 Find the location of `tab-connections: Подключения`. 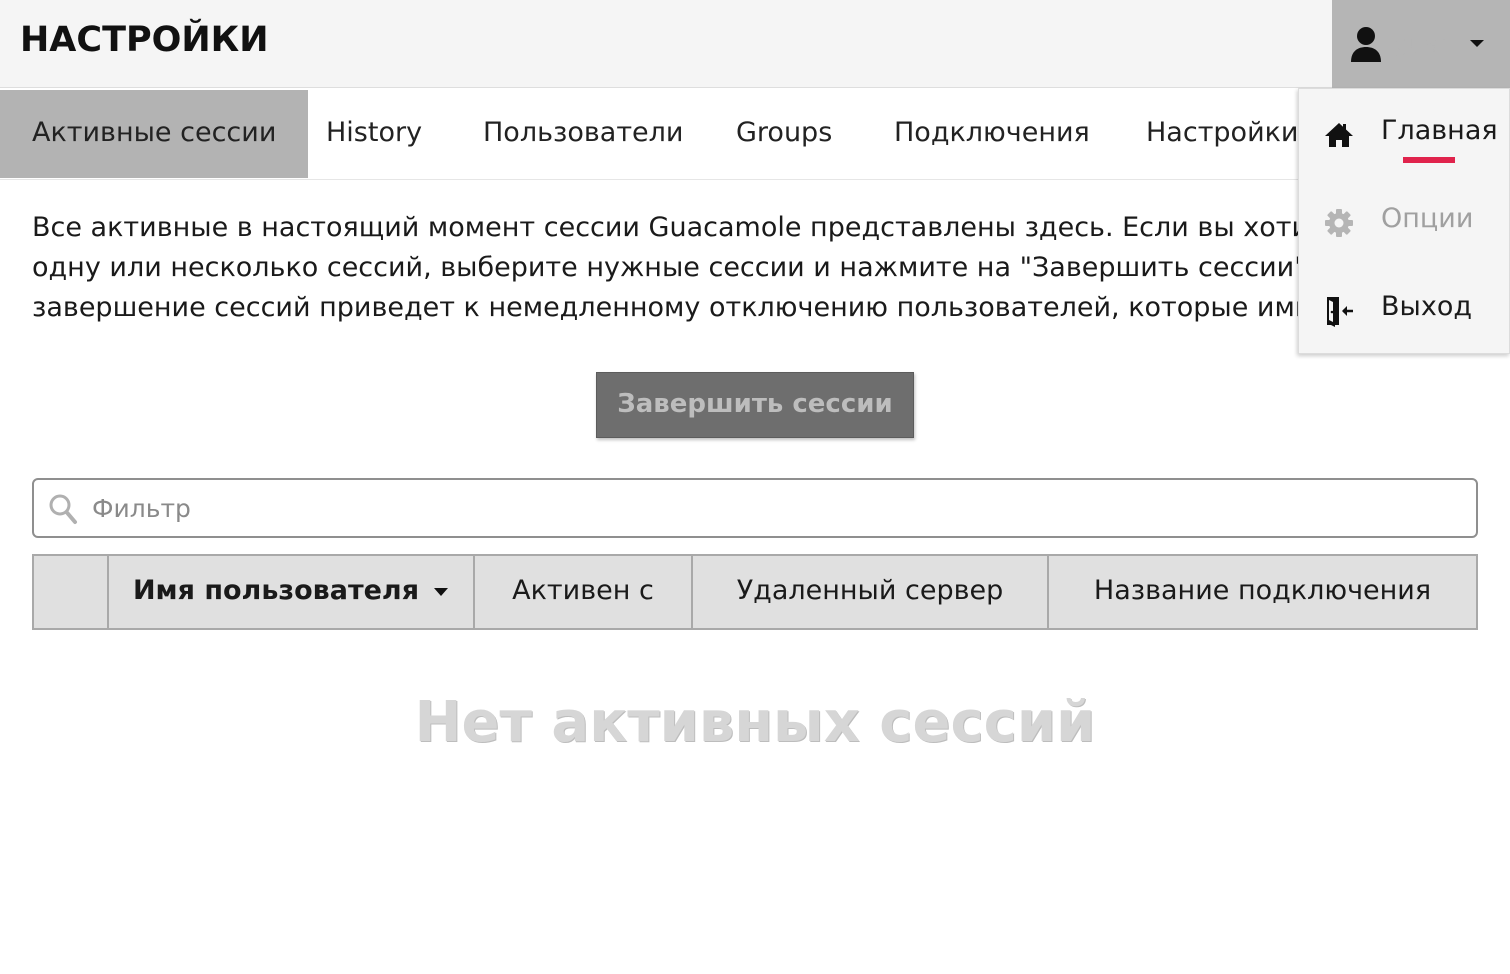

tab-connections: Подключения is located at coordinates (992, 134).